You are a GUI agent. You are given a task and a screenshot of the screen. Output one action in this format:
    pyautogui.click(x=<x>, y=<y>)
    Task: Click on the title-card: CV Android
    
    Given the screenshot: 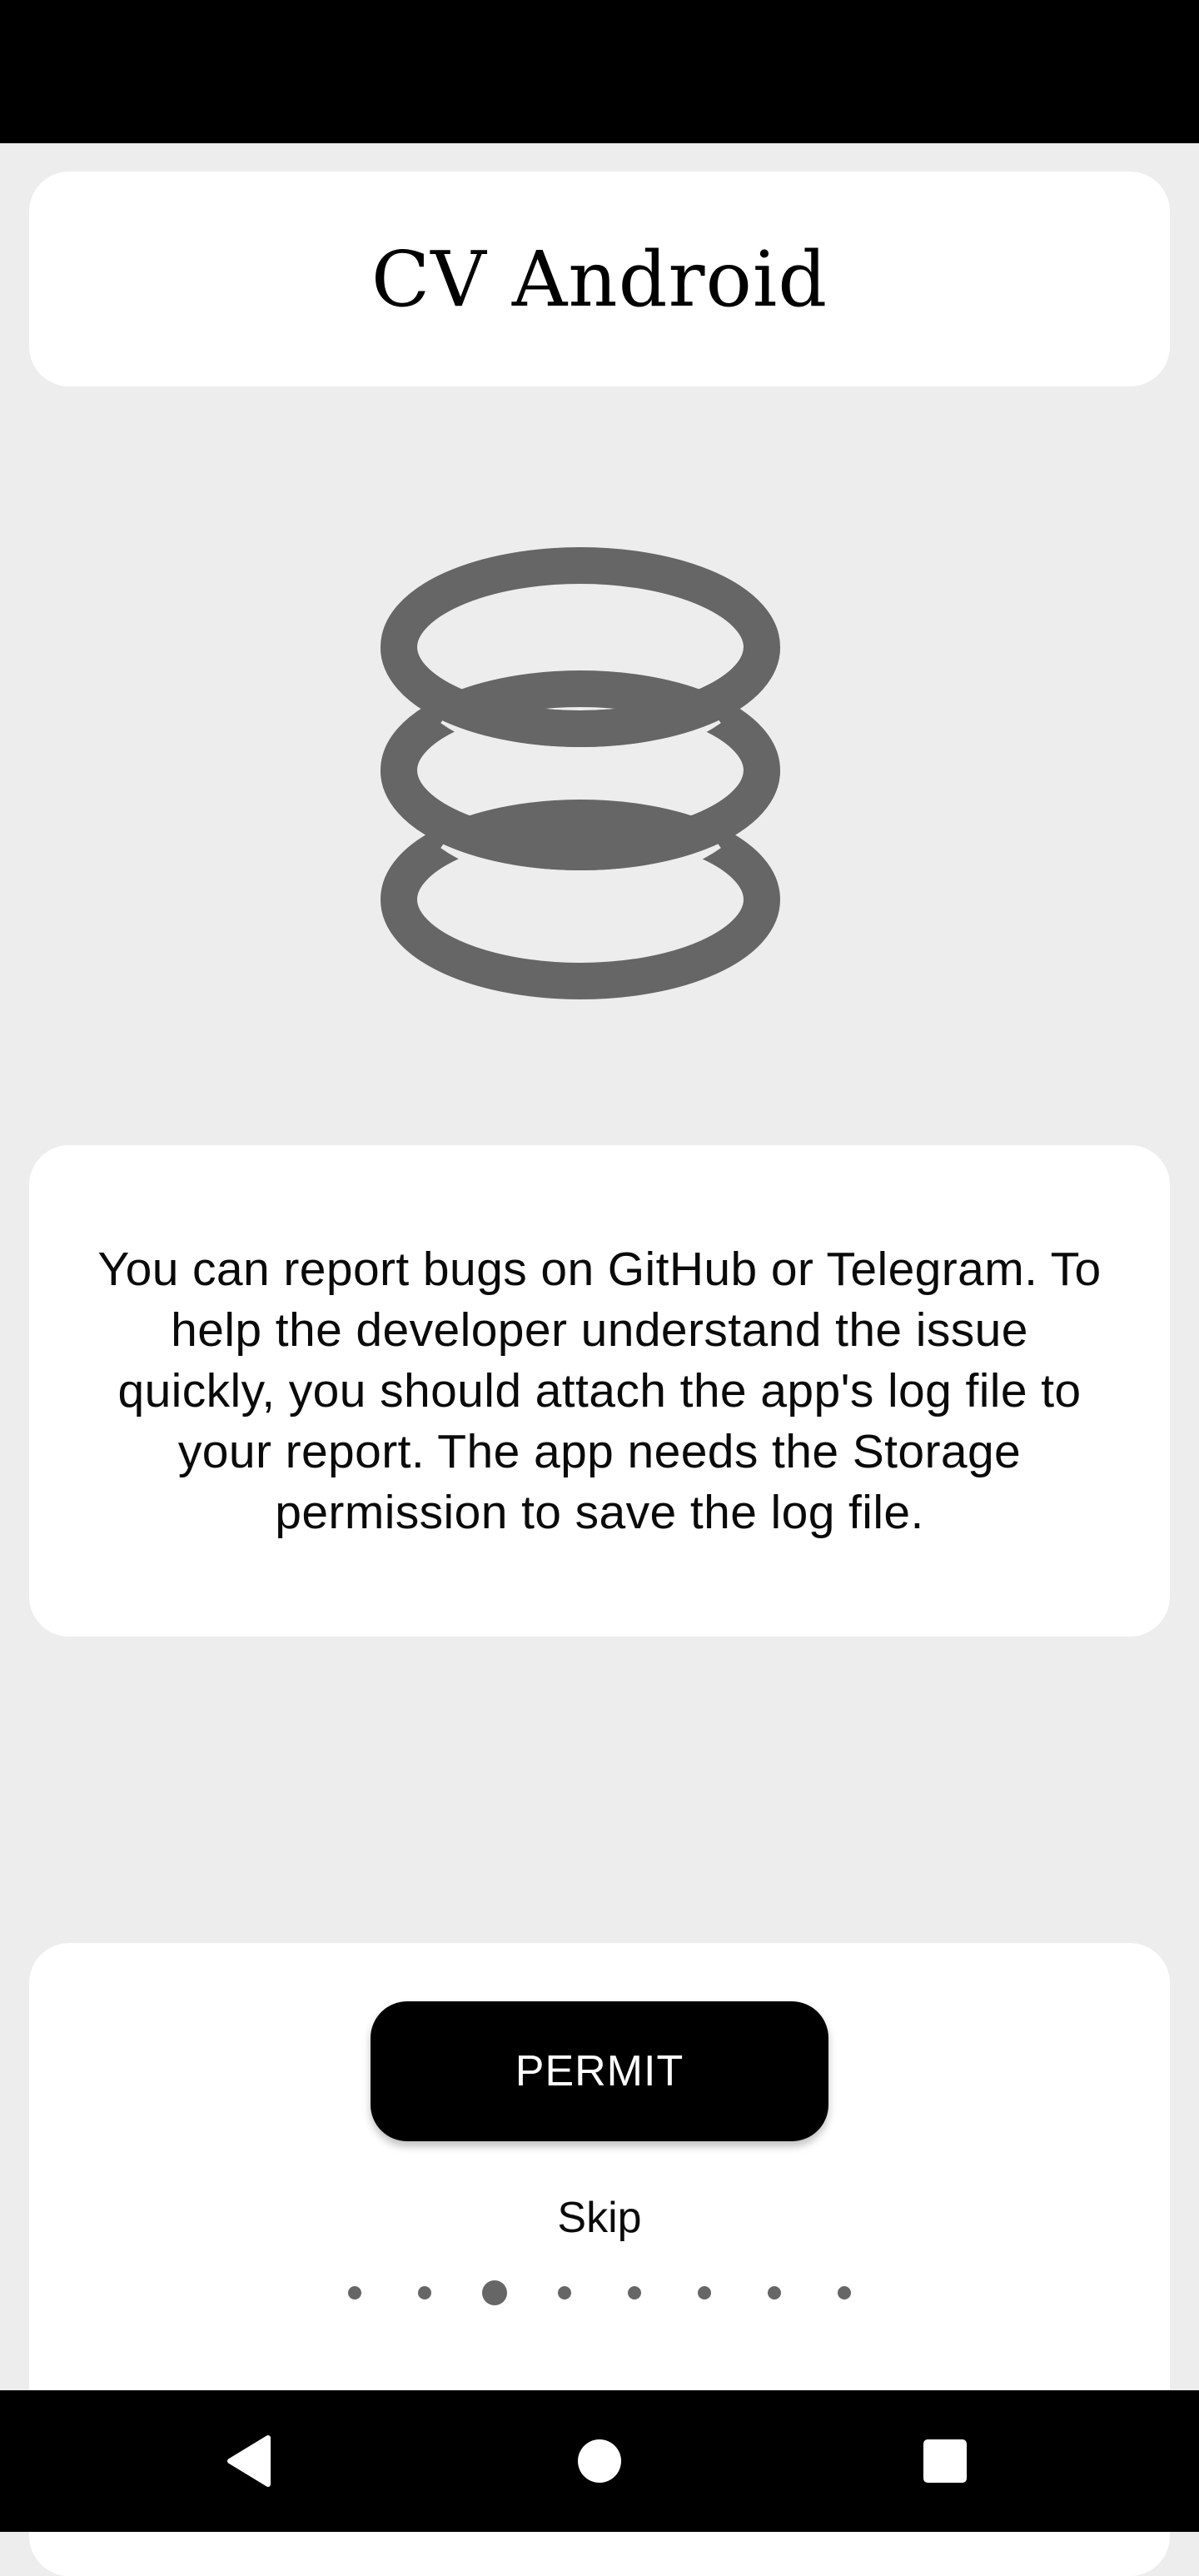 What is the action you would take?
    pyautogui.click(x=599, y=279)
    